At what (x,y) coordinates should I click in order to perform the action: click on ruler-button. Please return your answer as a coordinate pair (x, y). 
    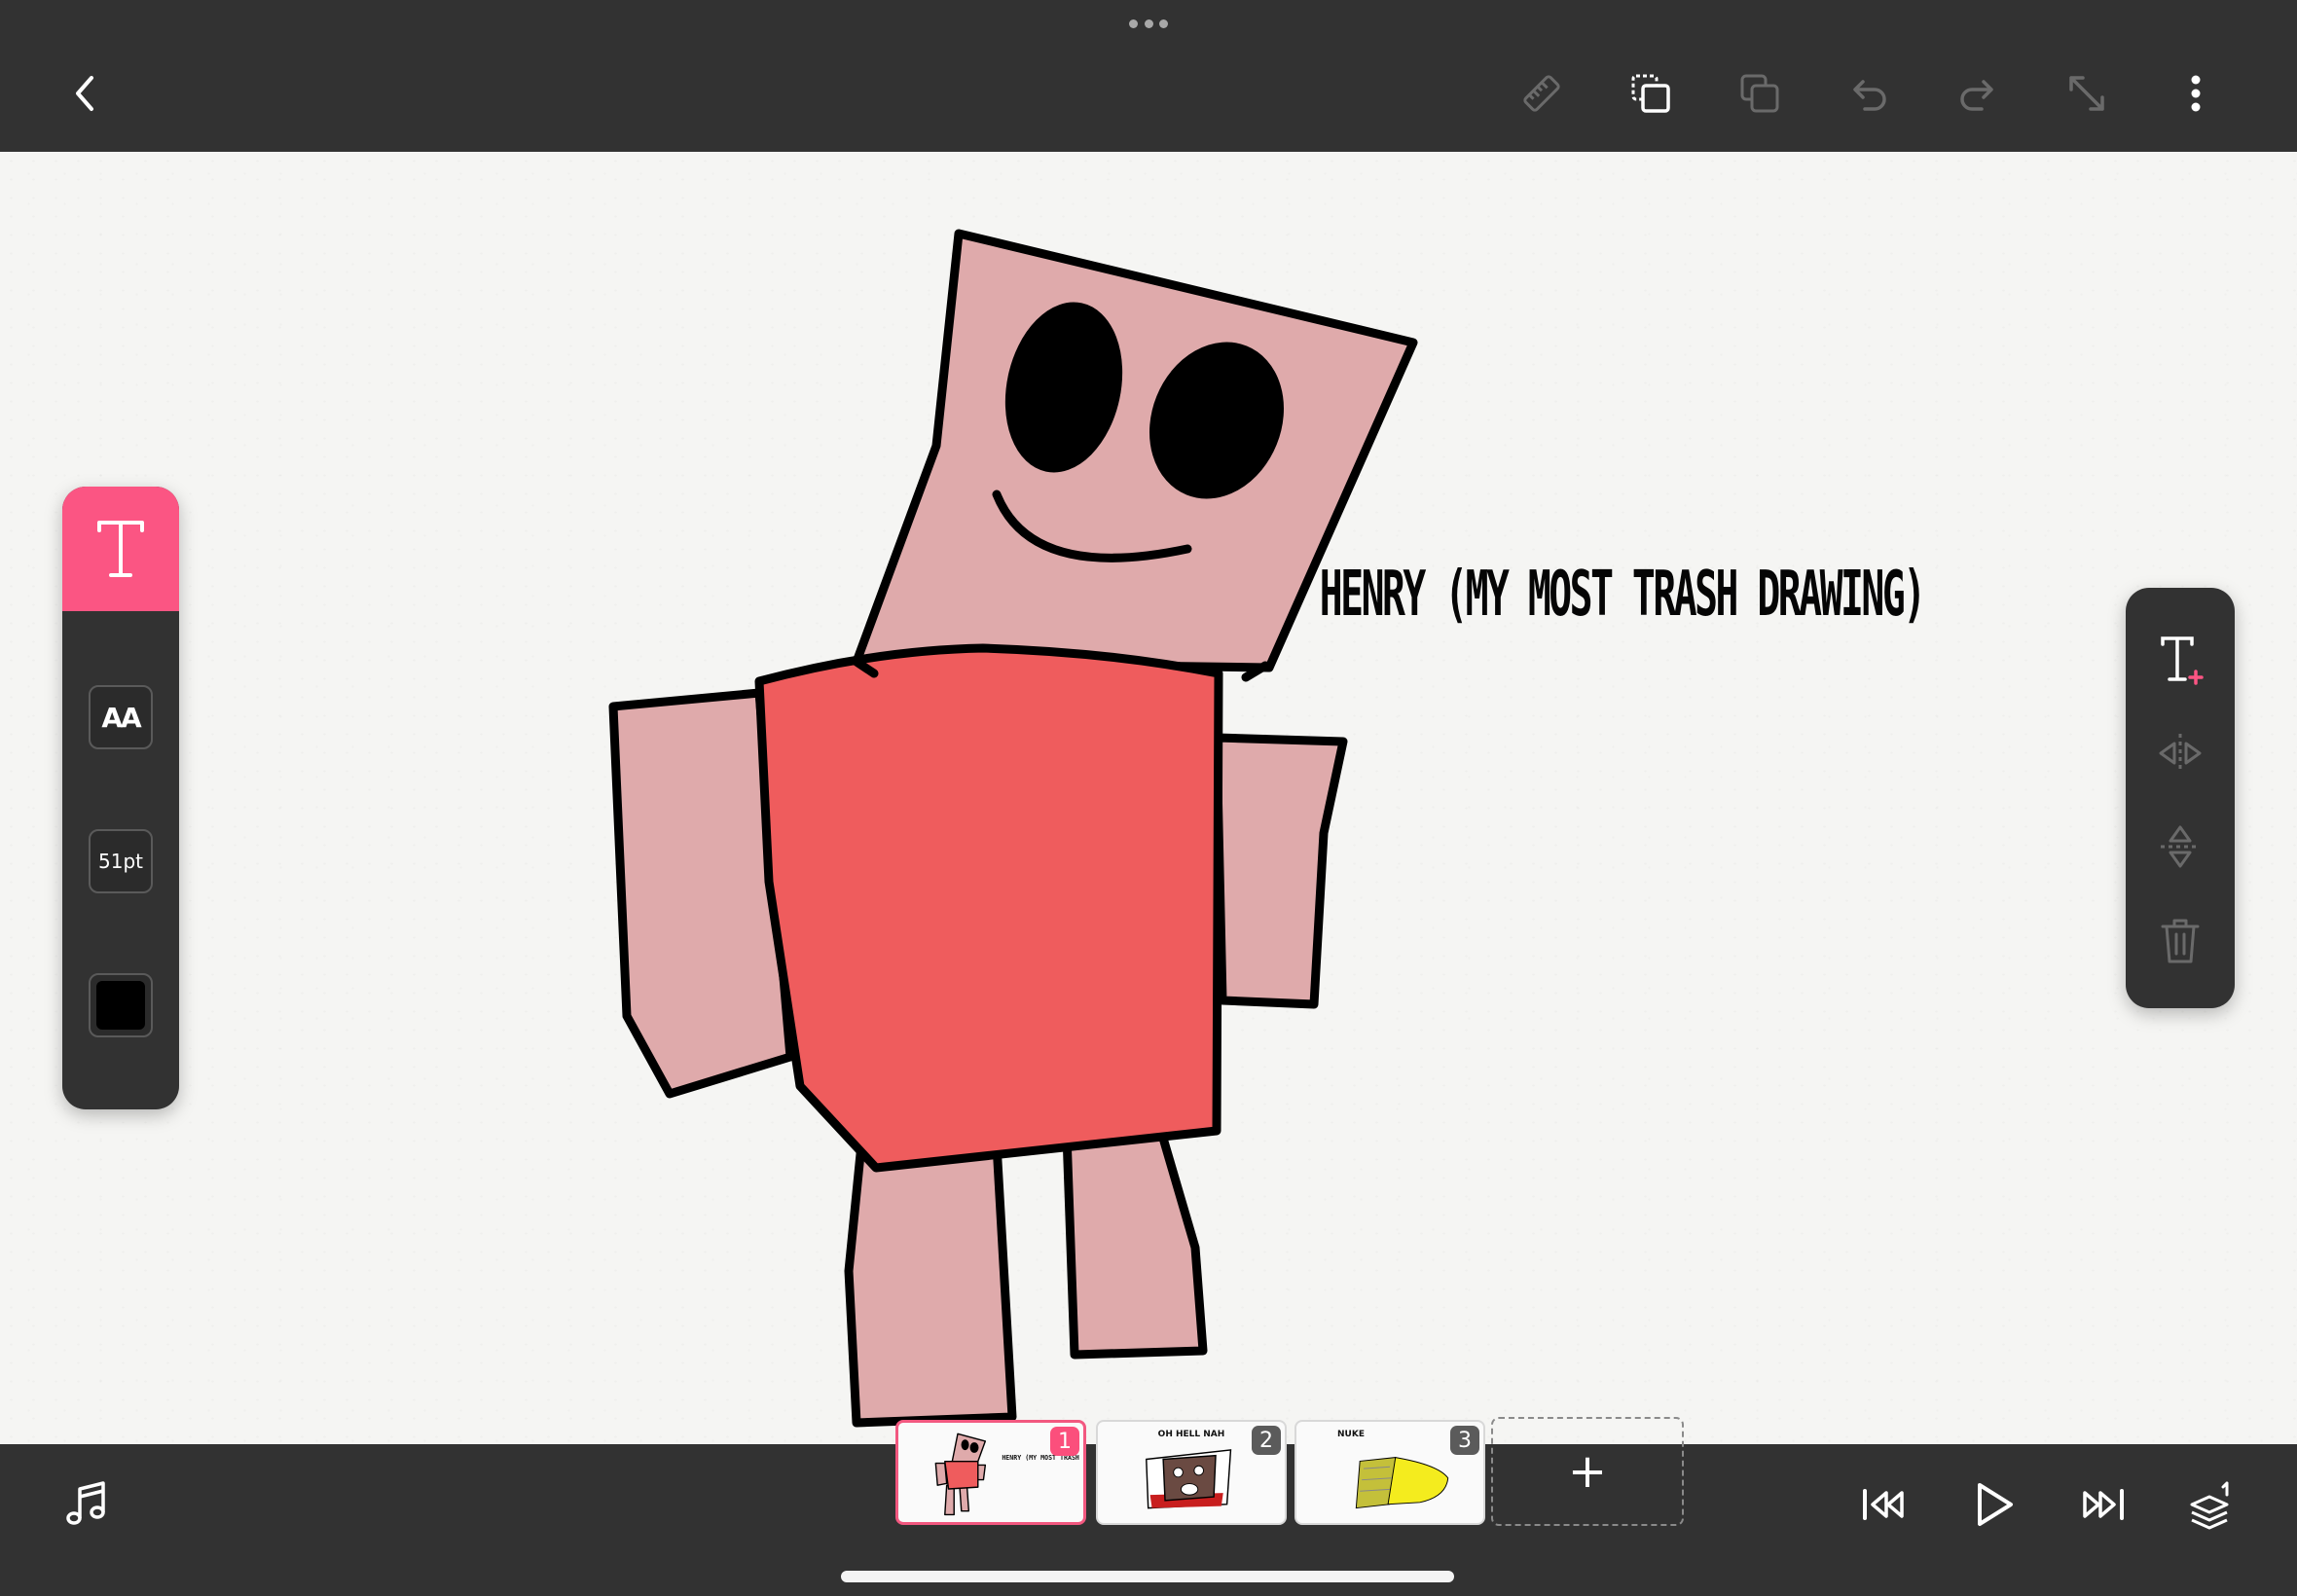
    Looking at the image, I should click on (1542, 93).